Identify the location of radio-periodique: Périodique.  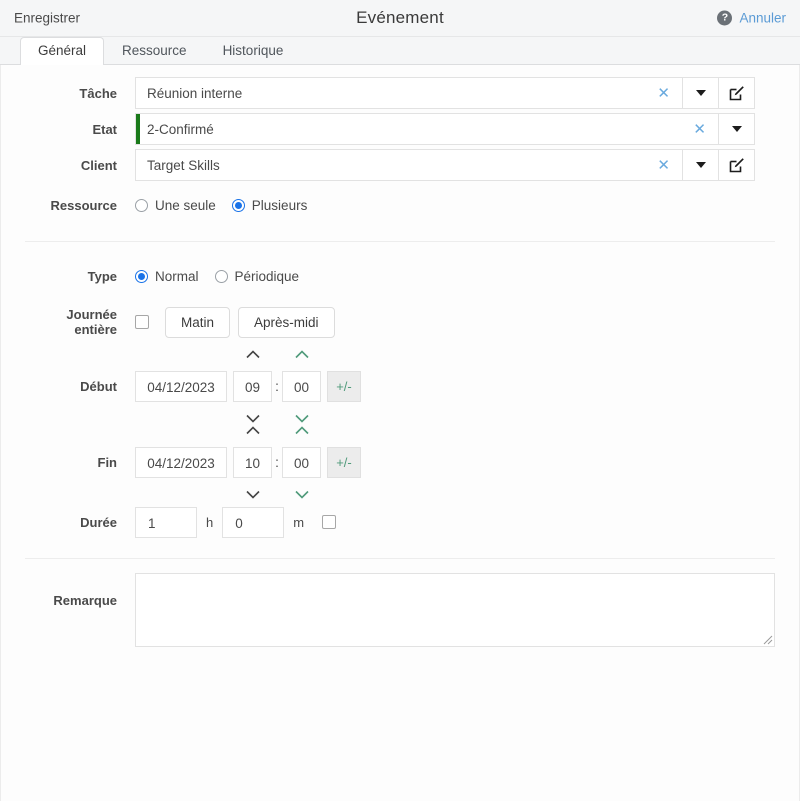
(257, 276).